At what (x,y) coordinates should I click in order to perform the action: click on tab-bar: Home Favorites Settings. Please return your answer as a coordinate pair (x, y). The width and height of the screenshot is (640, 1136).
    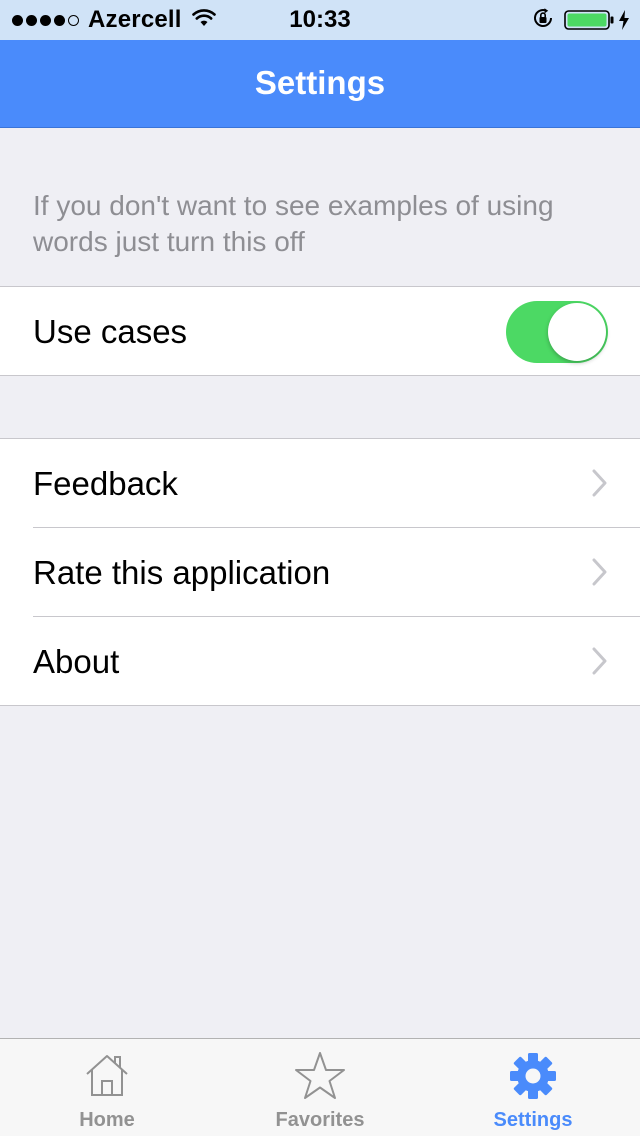
    Looking at the image, I should click on (320, 1087).